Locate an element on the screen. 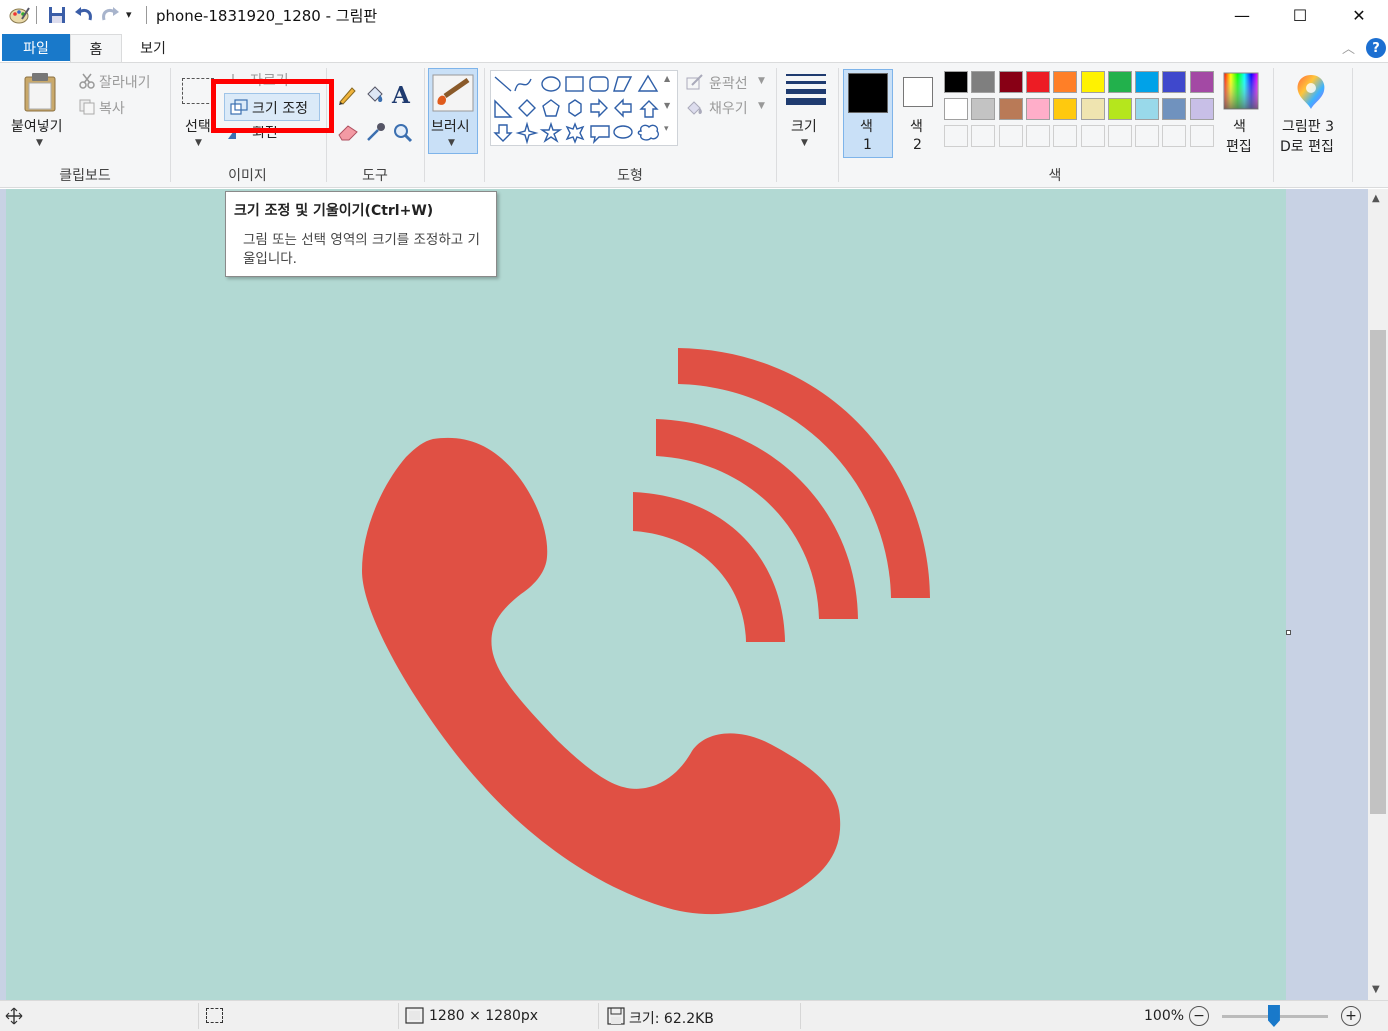 The image size is (1388, 1031). fill-dropdown-icon: ▼ is located at coordinates (761, 106).